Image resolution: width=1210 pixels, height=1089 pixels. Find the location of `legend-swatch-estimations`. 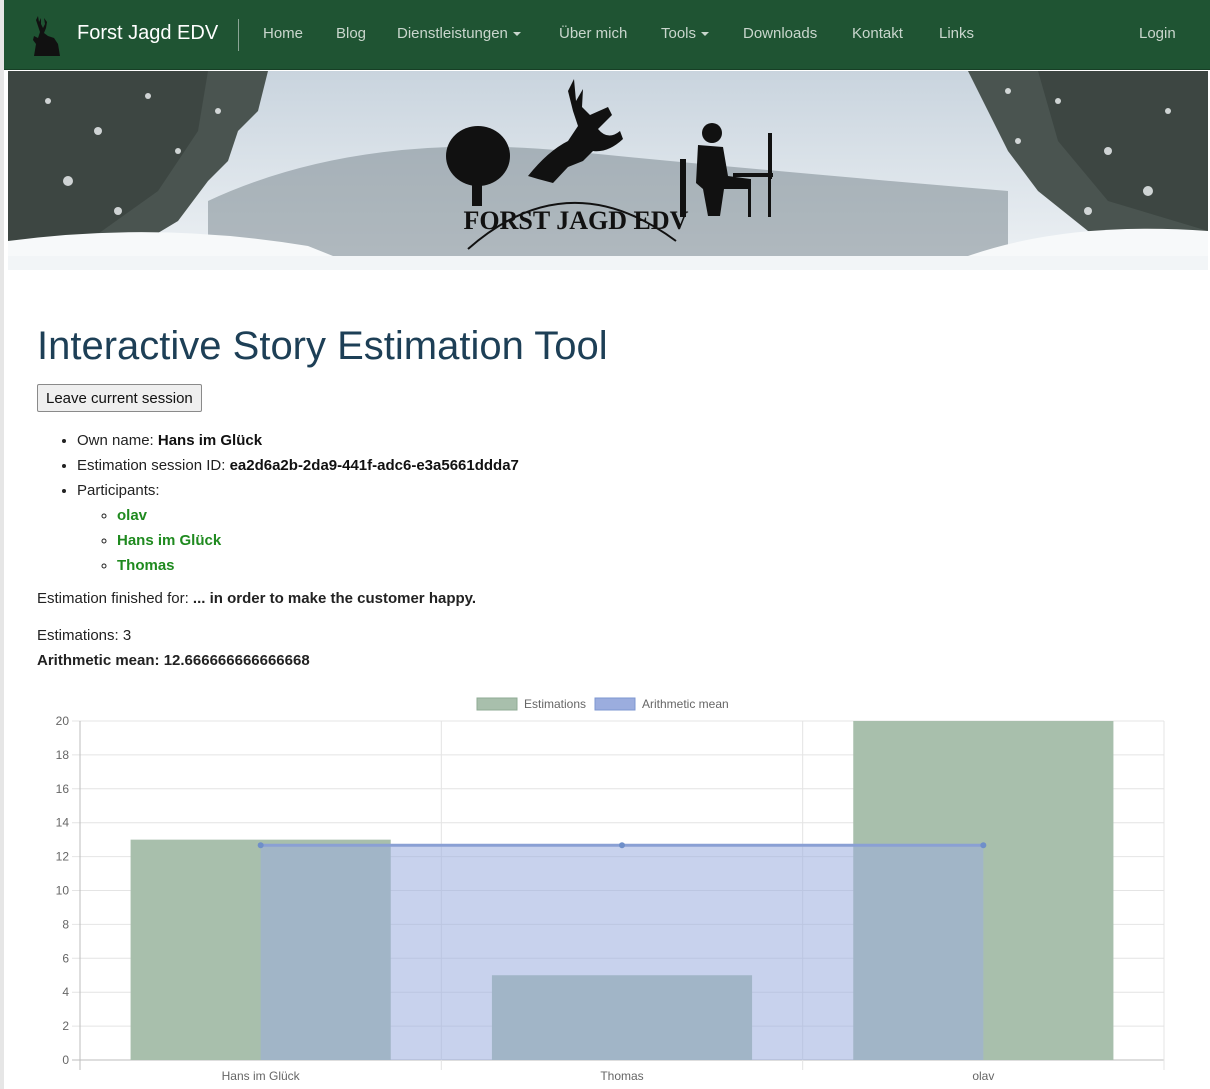

legend-swatch-estimations is located at coordinates (497, 704).